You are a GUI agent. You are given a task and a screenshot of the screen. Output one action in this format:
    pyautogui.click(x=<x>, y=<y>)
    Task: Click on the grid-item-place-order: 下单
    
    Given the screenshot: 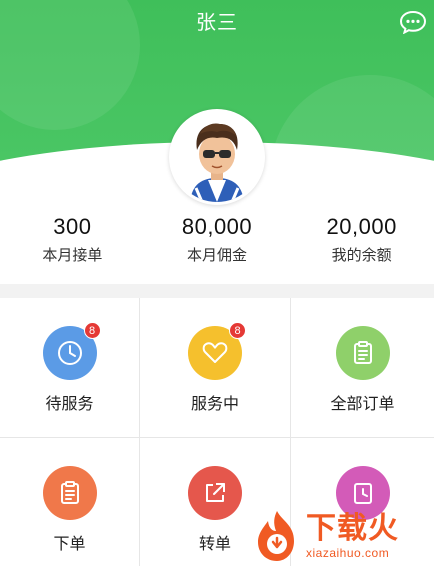 What is the action you would take?
    pyautogui.click(x=70, y=502)
    